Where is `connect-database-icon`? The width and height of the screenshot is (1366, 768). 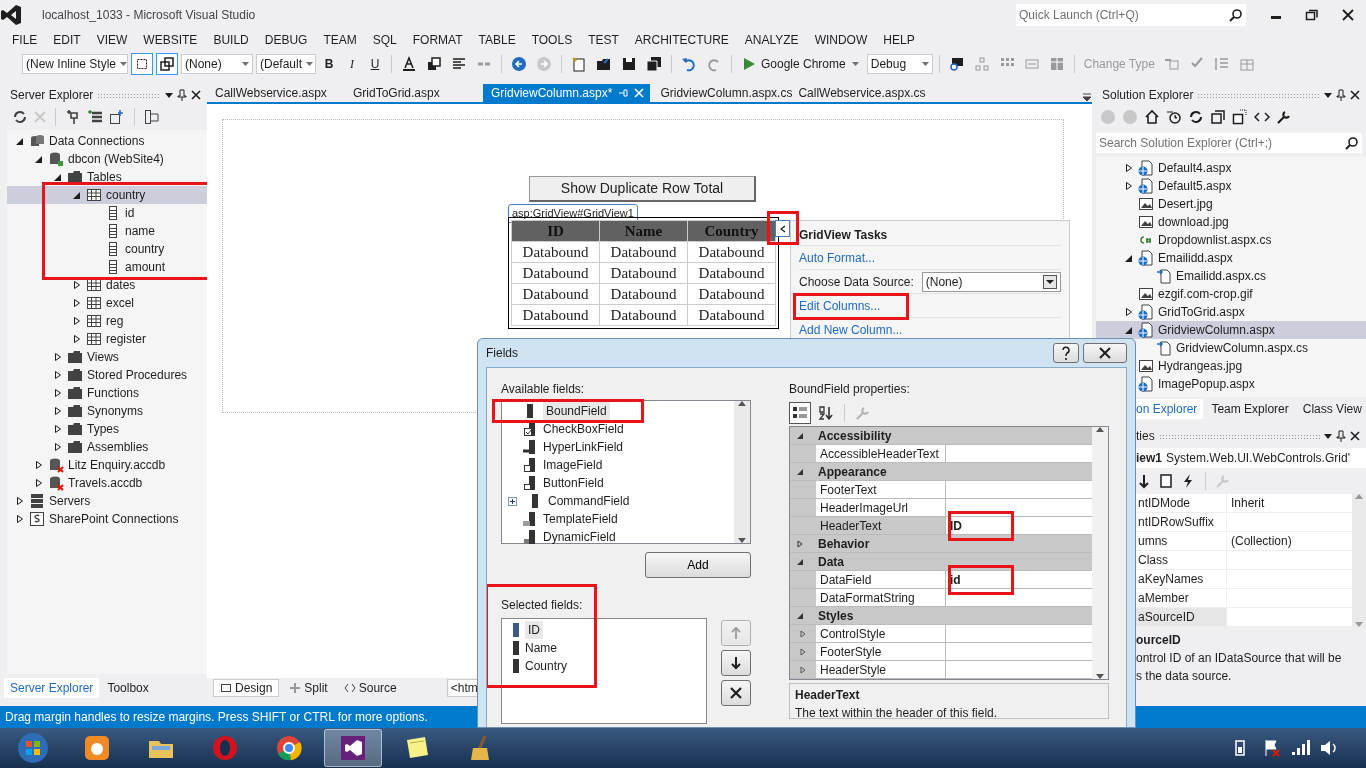
connect-database-icon is located at coordinates (73, 117).